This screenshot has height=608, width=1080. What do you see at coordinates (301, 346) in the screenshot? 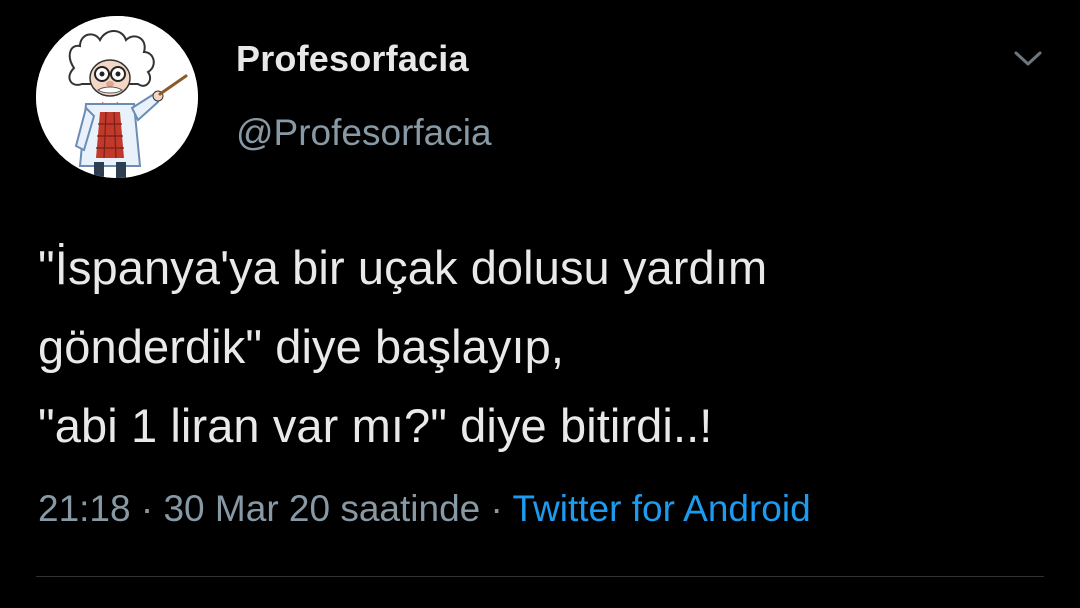
I see `tweet-text-line: gönderdik" diye başlayıp,` at bounding box center [301, 346].